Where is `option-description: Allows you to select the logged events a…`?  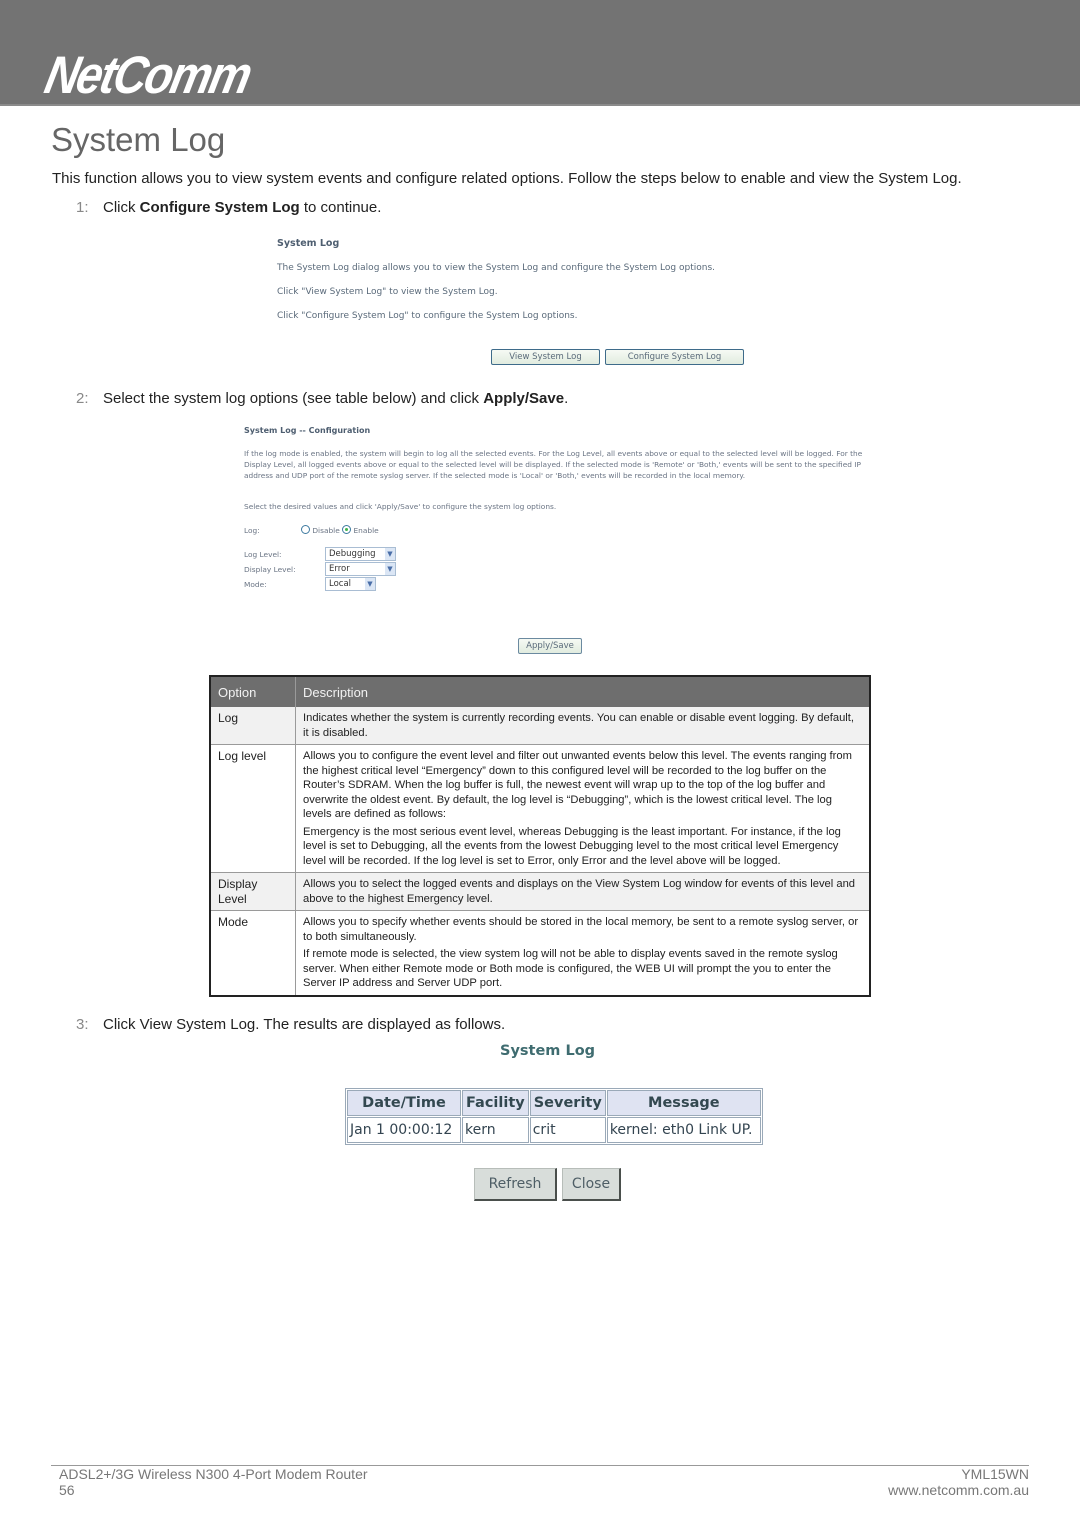 option-description: Allows you to select the logged events a… is located at coordinates (582, 891).